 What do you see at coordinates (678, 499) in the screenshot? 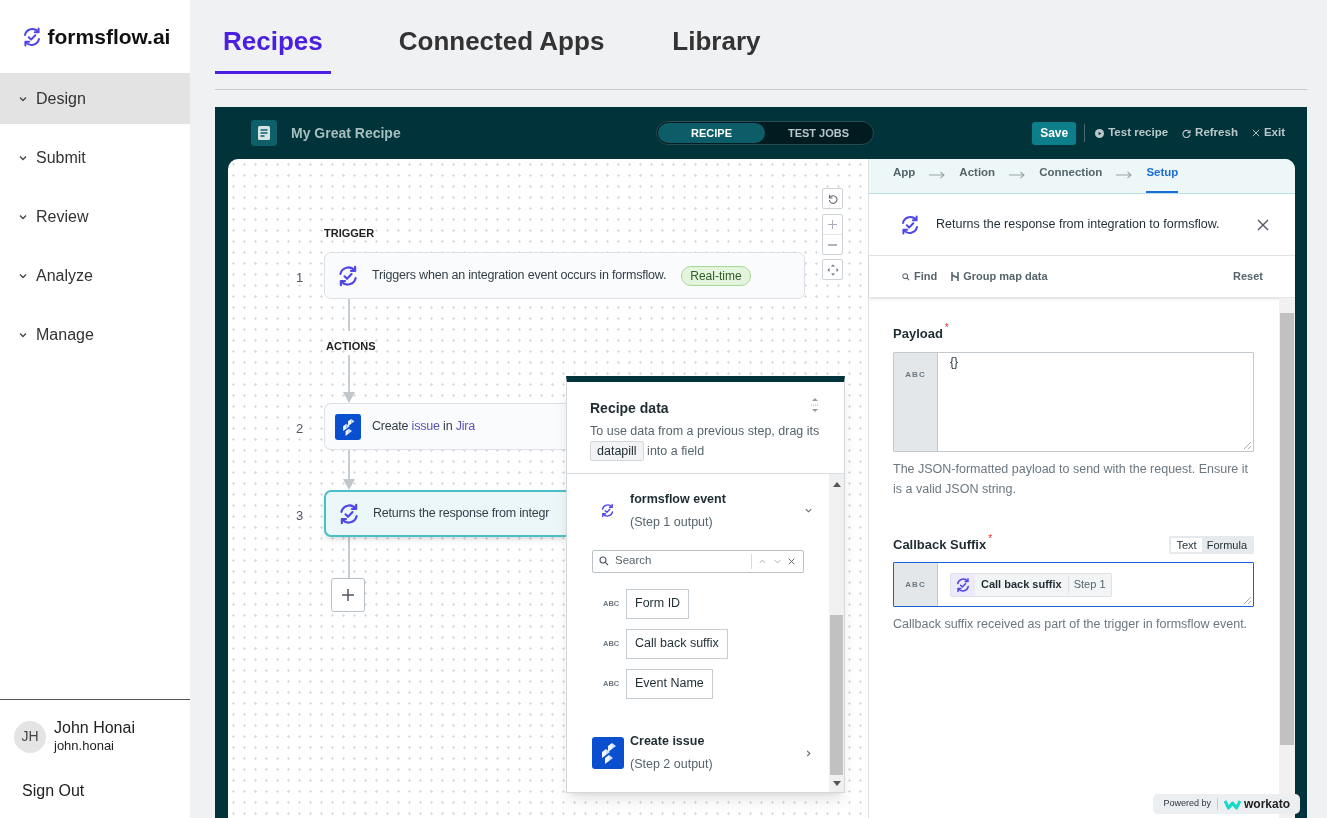
I see `group-title: formsflow event` at bounding box center [678, 499].